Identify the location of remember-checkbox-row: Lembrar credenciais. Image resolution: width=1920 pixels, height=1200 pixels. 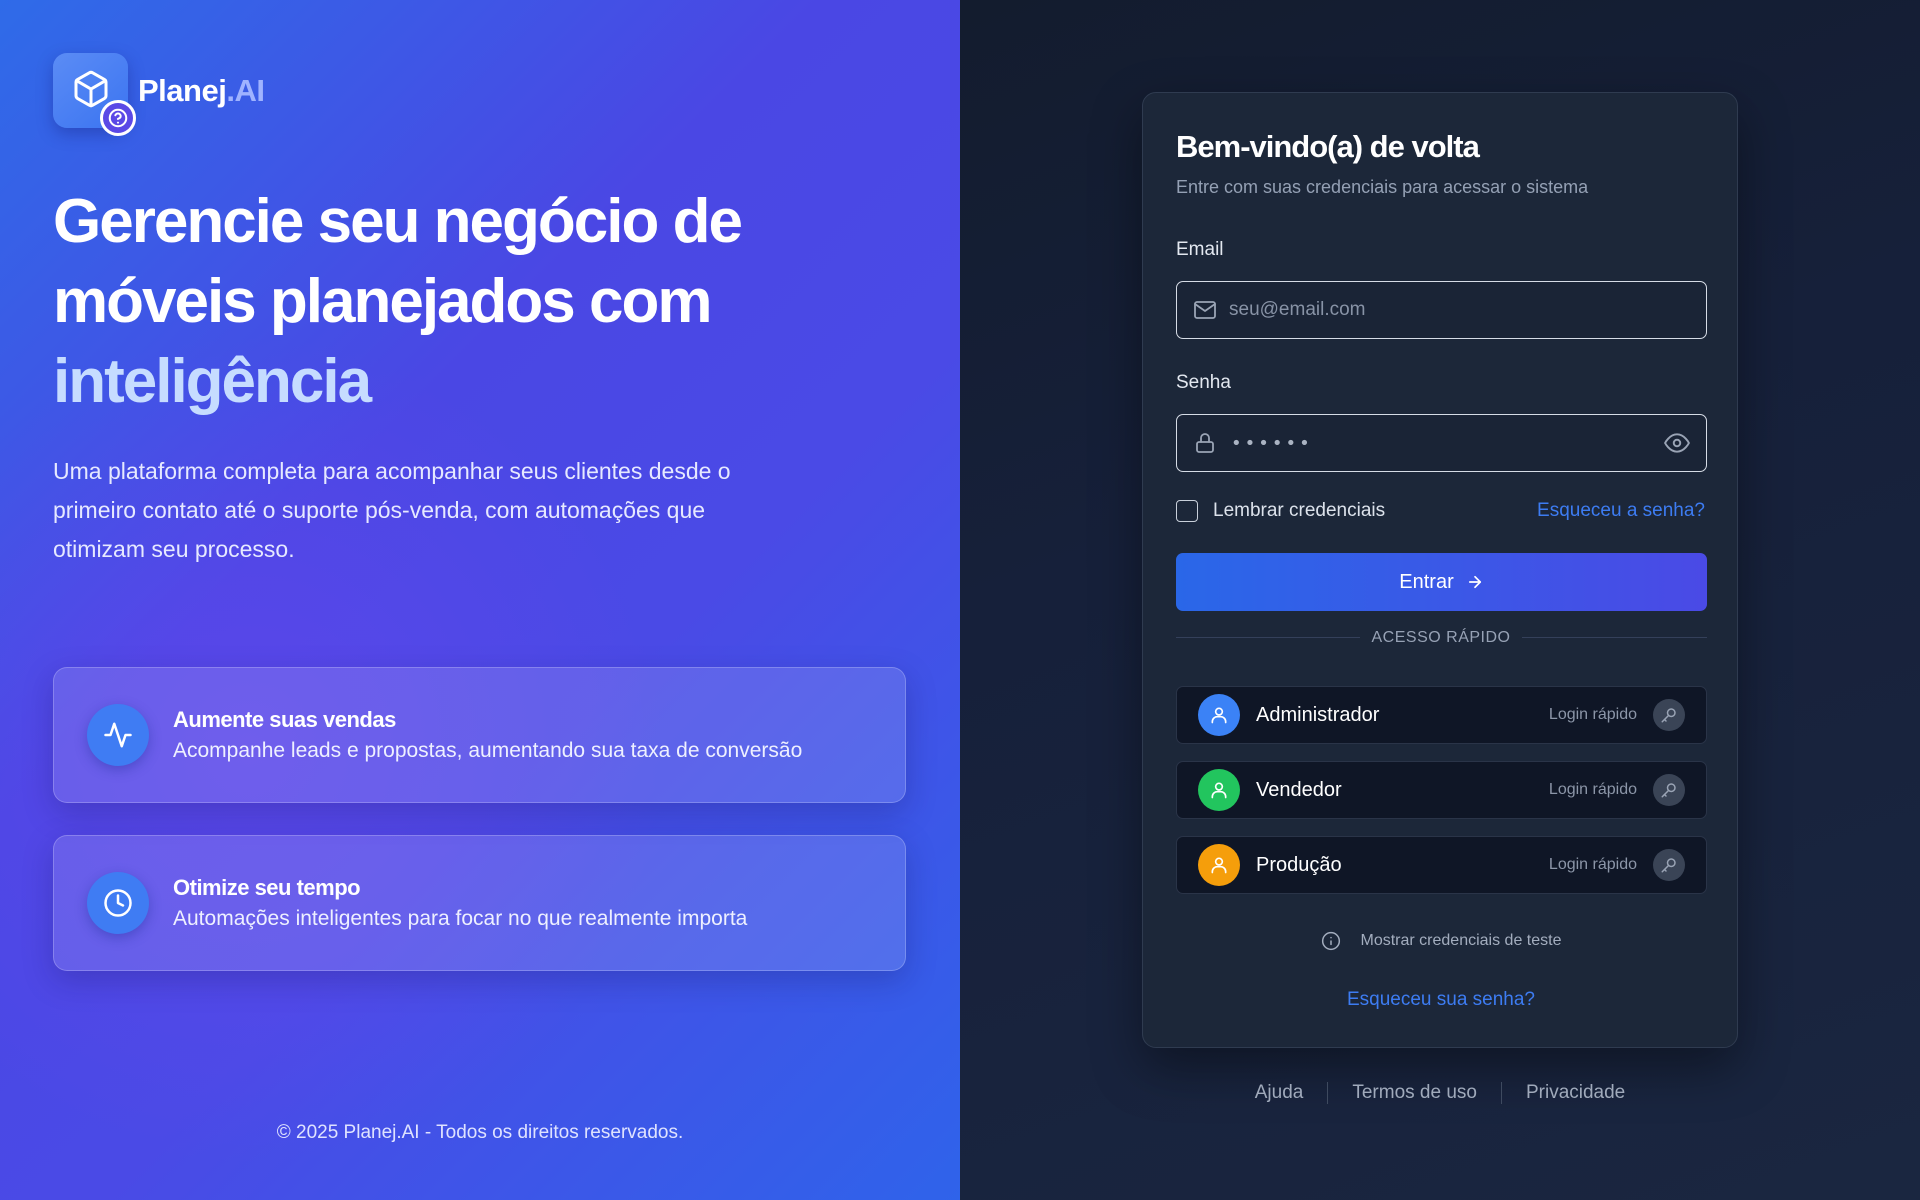
(1280, 511).